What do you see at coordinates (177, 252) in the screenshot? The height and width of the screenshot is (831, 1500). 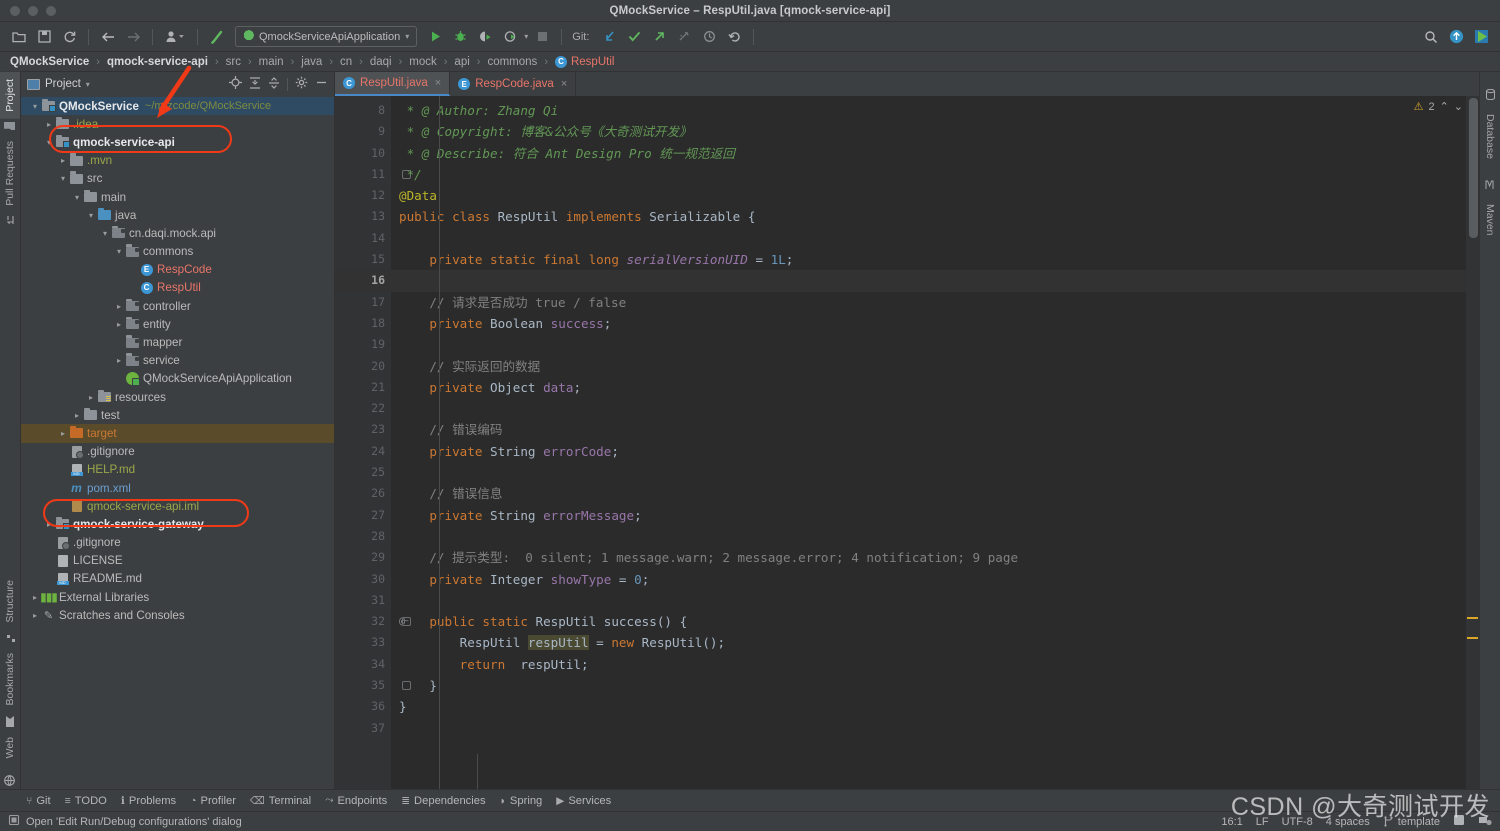 I see `tree-node-commons: commons` at bounding box center [177, 252].